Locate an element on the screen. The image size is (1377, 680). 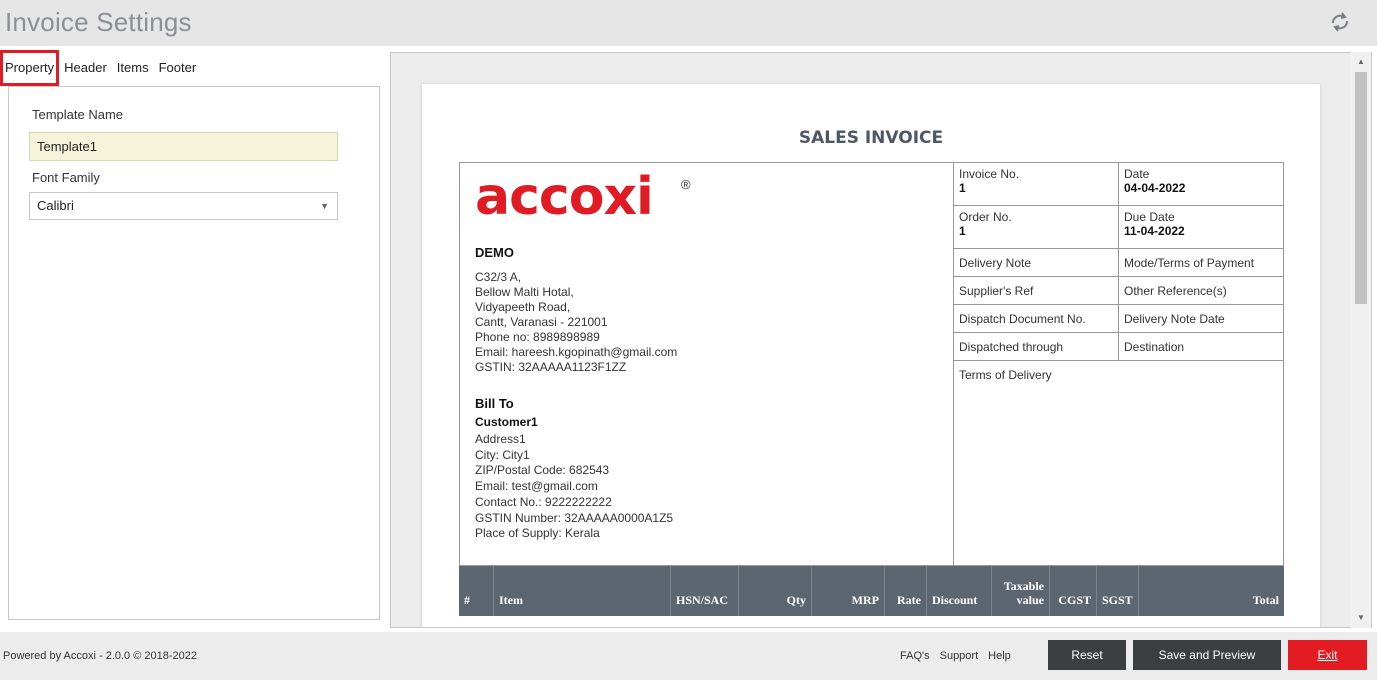
footer-links: FAQ's Support Help is located at coordinates (955, 656).